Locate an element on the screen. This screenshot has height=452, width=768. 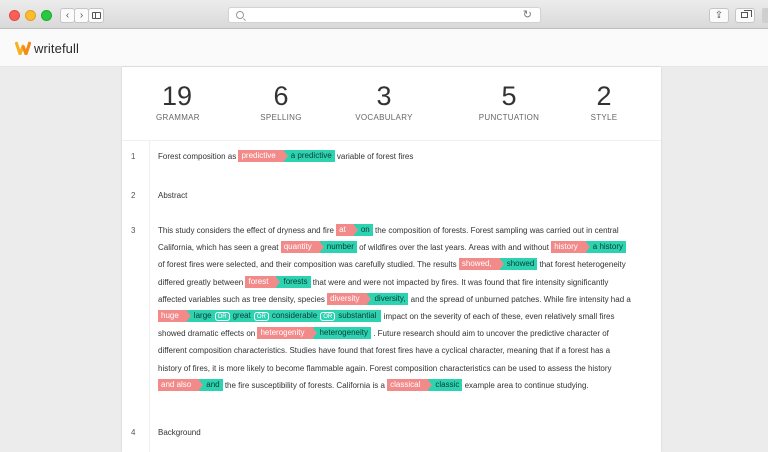
paragraph-number: 2 is located at coordinates (133, 195).